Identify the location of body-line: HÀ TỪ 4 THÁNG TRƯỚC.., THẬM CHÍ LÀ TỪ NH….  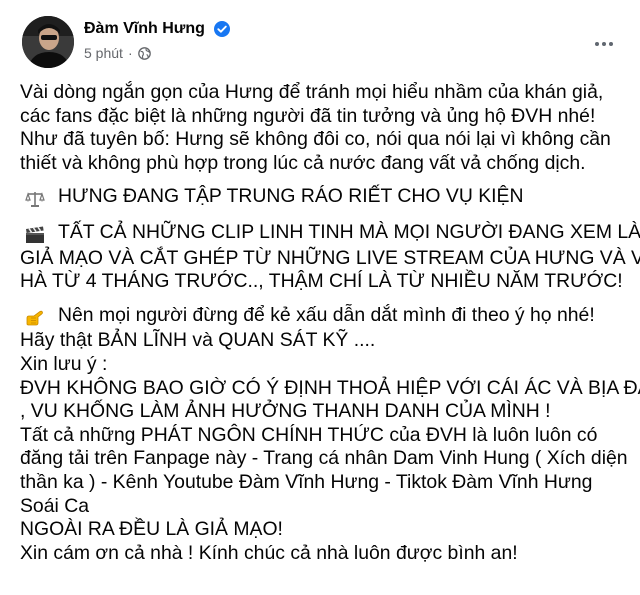
(321, 281).